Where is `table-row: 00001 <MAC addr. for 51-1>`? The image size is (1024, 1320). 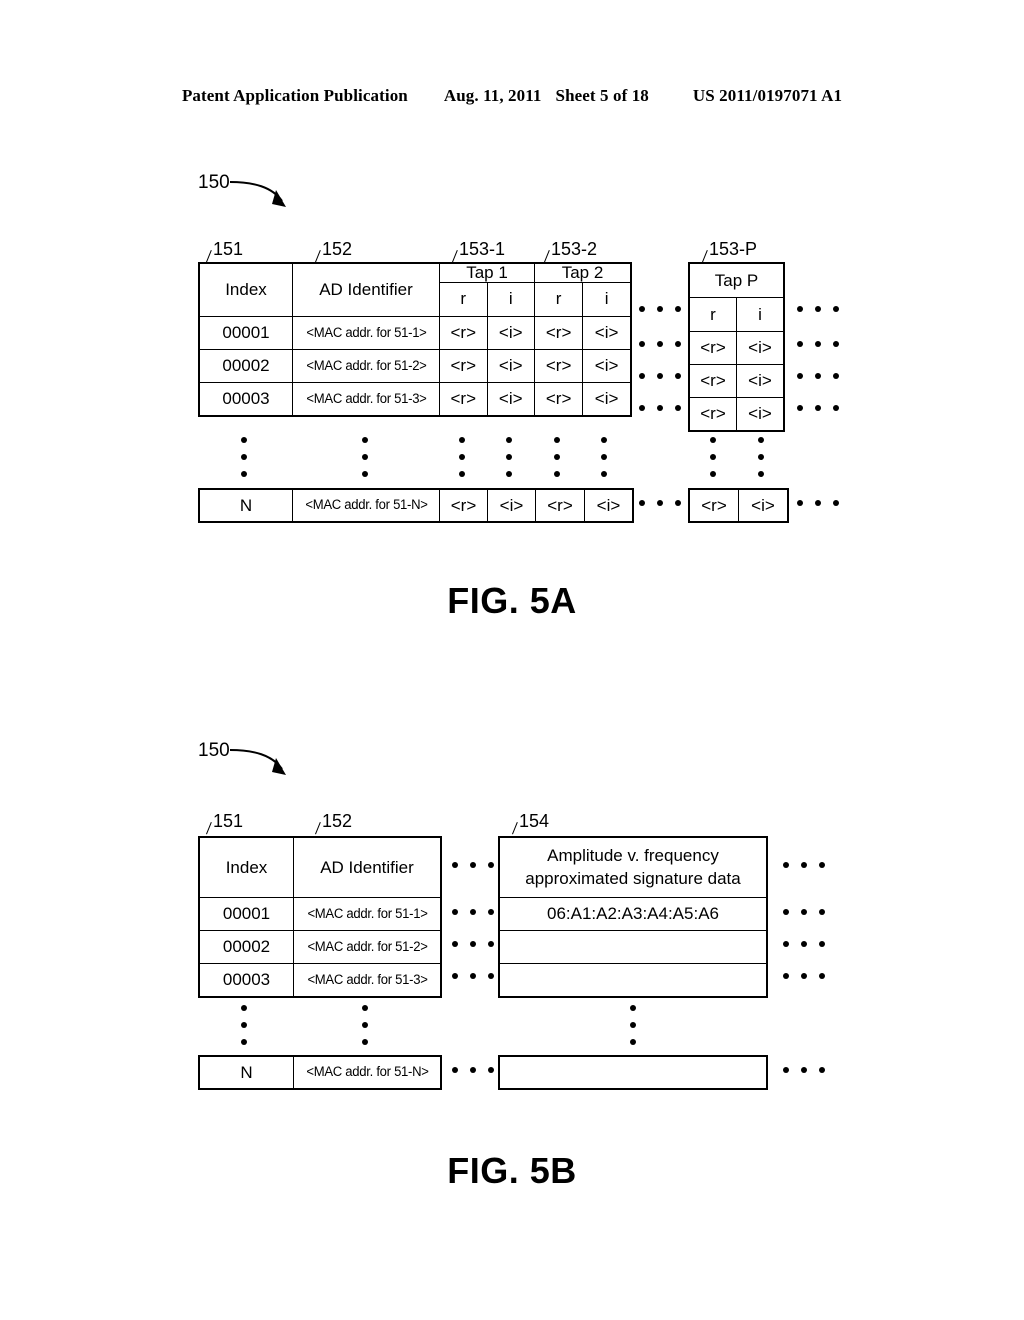
table-row: 00001 <MAC addr. for 51-1> is located at coordinates (319, 914).